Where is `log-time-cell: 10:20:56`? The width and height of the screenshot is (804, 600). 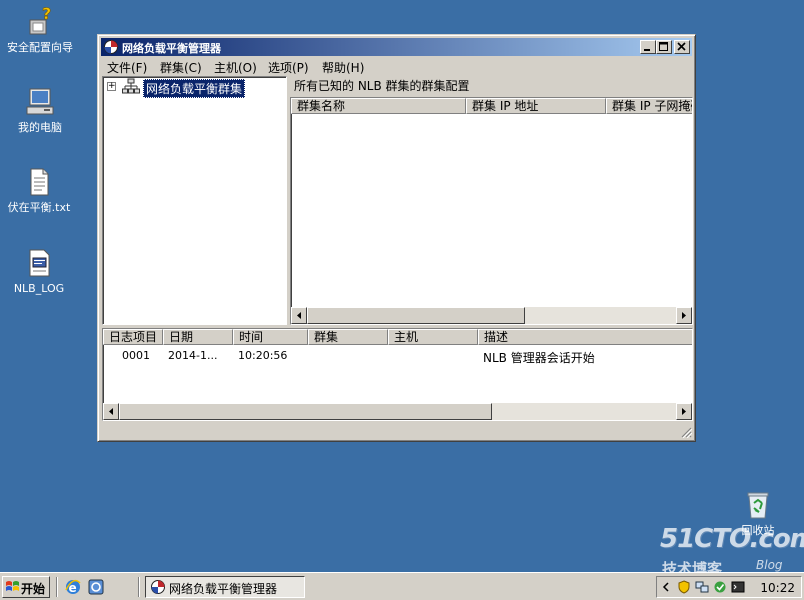
log-time-cell: 10:20:56 is located at coordinates (263, 355).